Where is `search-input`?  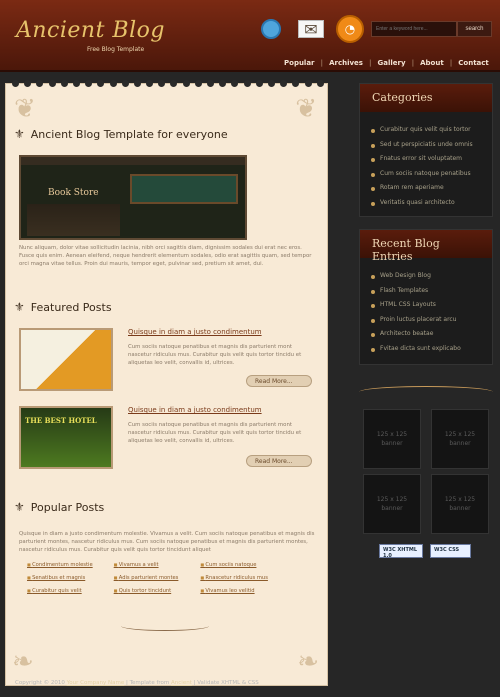 search-input is located at coordinates (414, 29).